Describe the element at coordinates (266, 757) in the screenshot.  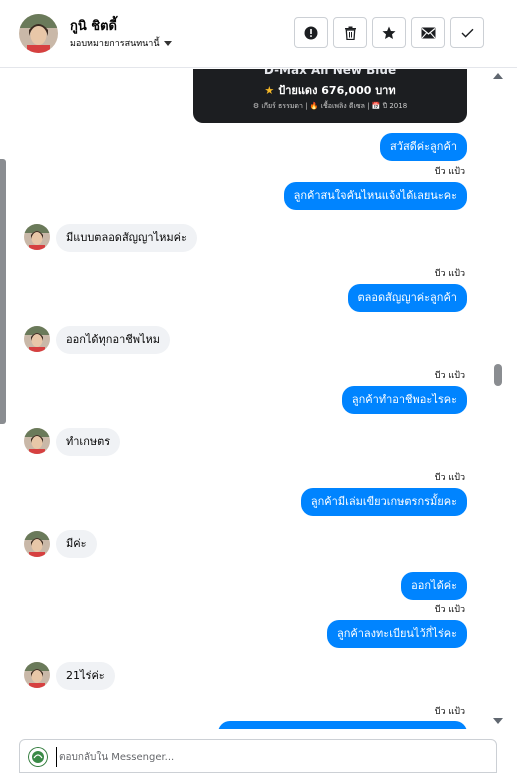
I see `reply-input` at that location.